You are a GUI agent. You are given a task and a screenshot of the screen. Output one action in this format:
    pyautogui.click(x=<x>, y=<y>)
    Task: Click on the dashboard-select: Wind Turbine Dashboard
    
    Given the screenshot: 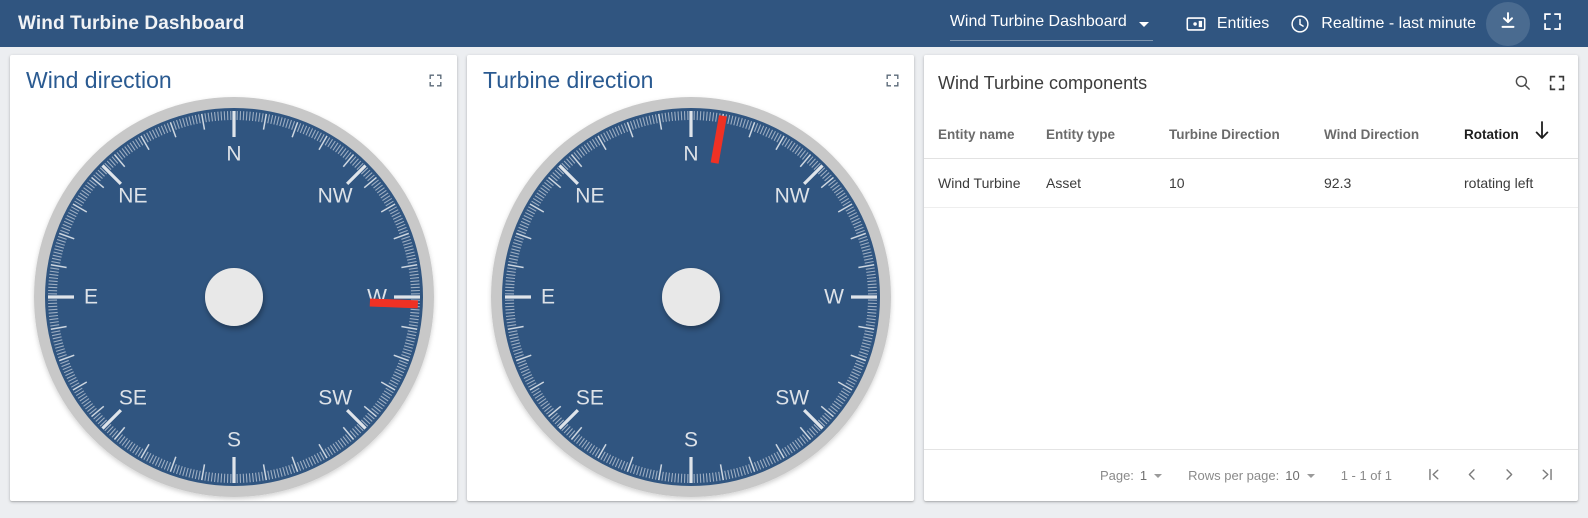 What is the action you would take?
    pyautogui.click(x=1051, y=24)
    